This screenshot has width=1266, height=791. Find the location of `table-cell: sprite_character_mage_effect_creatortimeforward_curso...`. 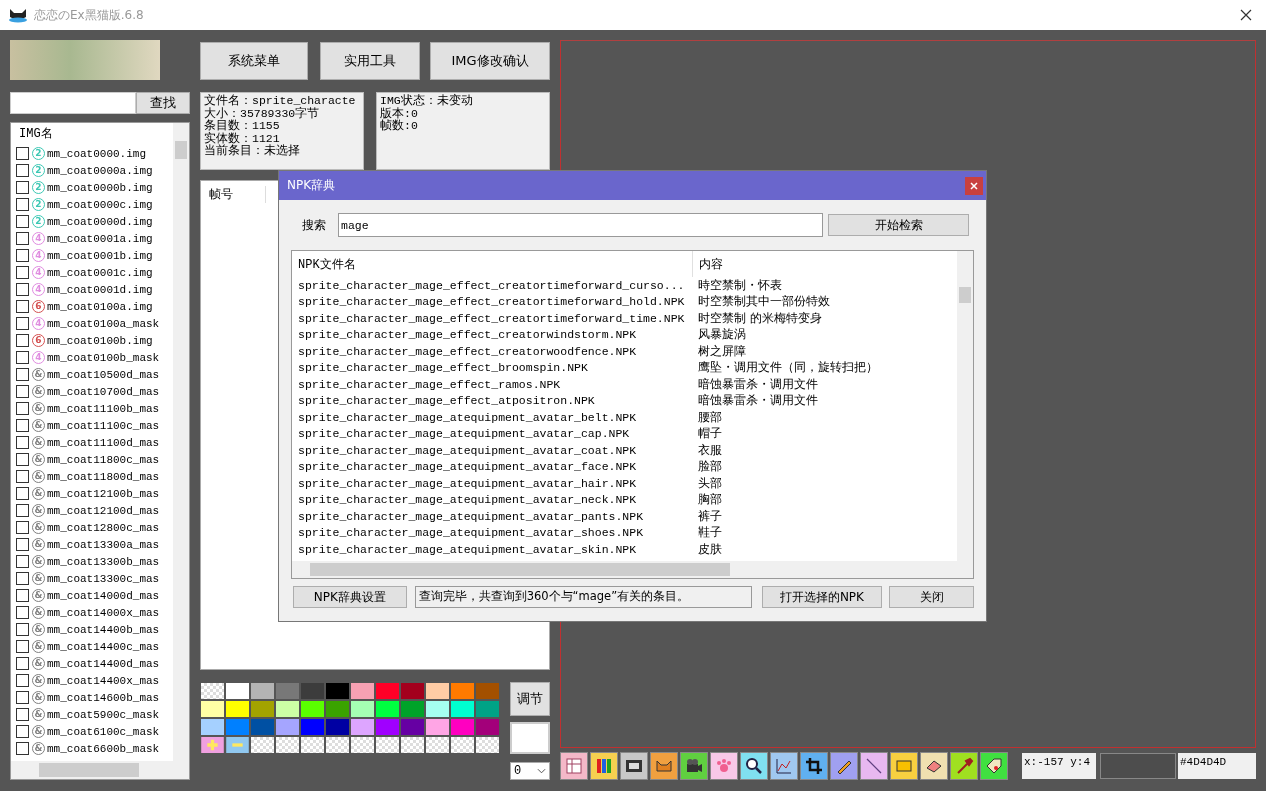

table-cell: sprite_character_mage_effect_creatortimeforward_curso... is located at coordinates (495, 285).